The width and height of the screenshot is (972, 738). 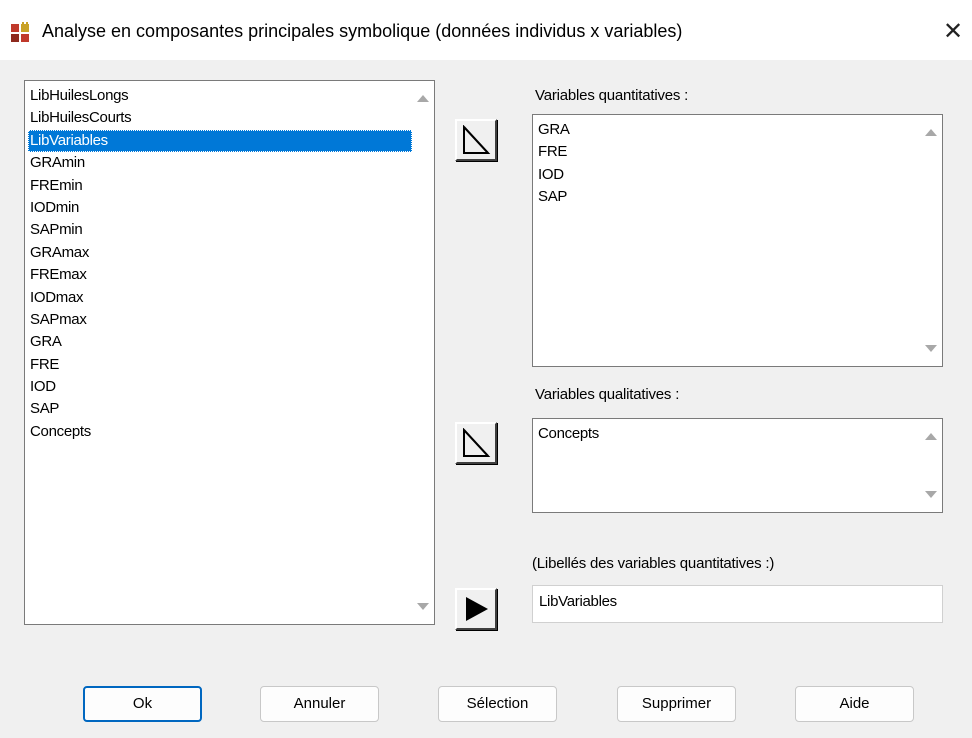 What do you see at coordinates (737, 465) in the screenshot?
I see `qualitative-variables-list: Concepts` at bounding box center [737, 465].